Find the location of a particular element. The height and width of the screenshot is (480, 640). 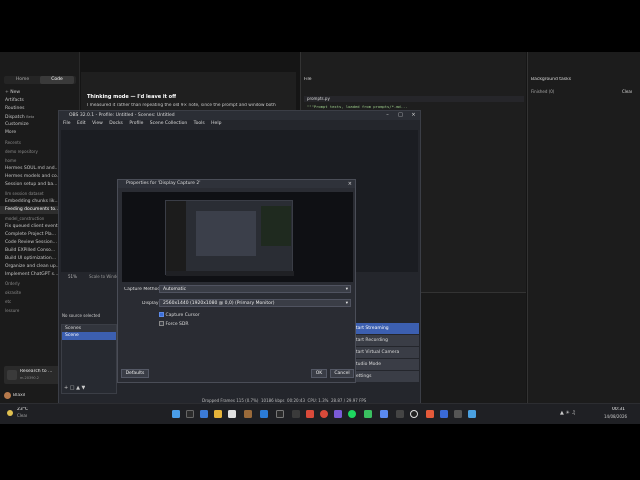

menu-view: View is located at coordinates (97, 124).